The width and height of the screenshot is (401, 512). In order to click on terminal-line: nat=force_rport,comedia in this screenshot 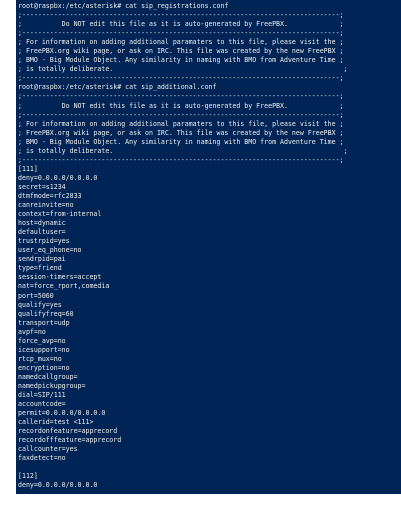, I will do `click(64, 286)`.